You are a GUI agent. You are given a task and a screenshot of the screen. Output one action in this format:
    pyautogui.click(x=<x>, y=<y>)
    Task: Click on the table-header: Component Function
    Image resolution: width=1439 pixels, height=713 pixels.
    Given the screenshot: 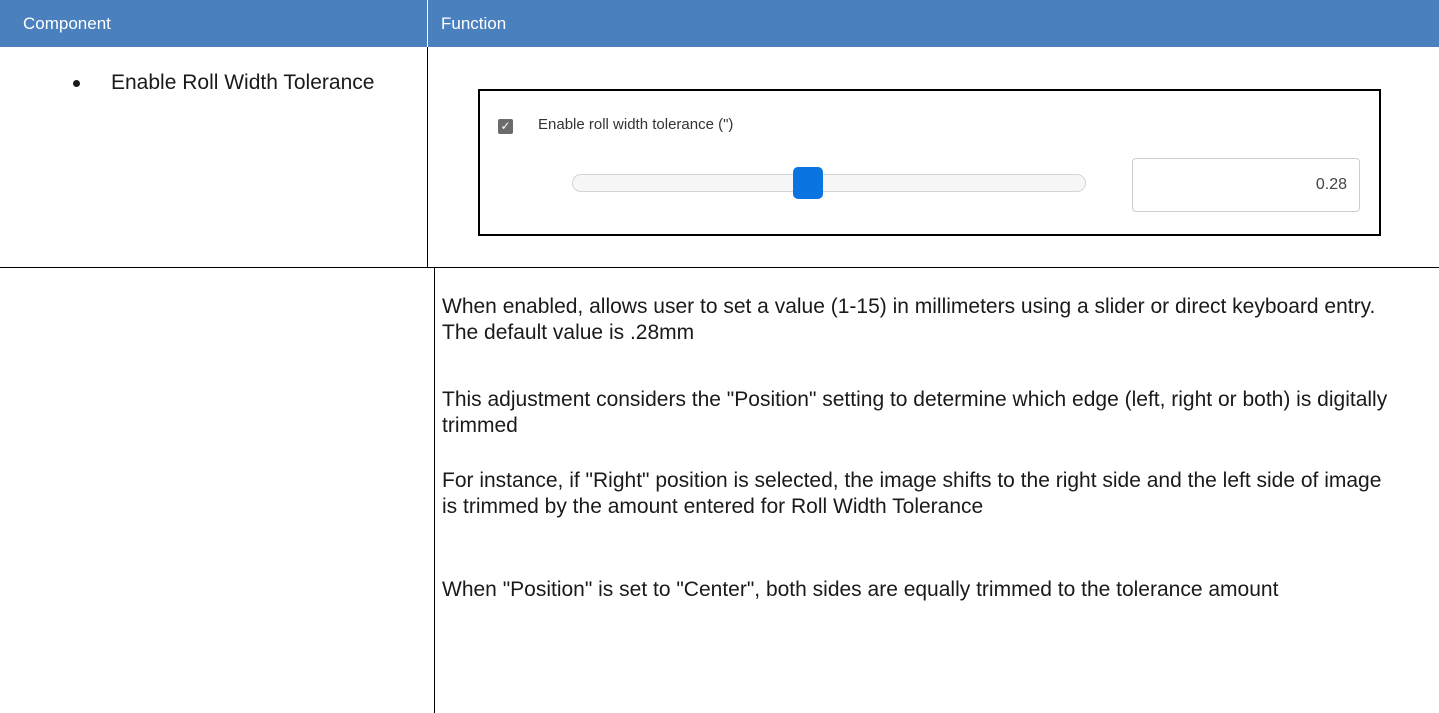 What is the action you would take?
    pyautogui.click(x=719, y=23)
    